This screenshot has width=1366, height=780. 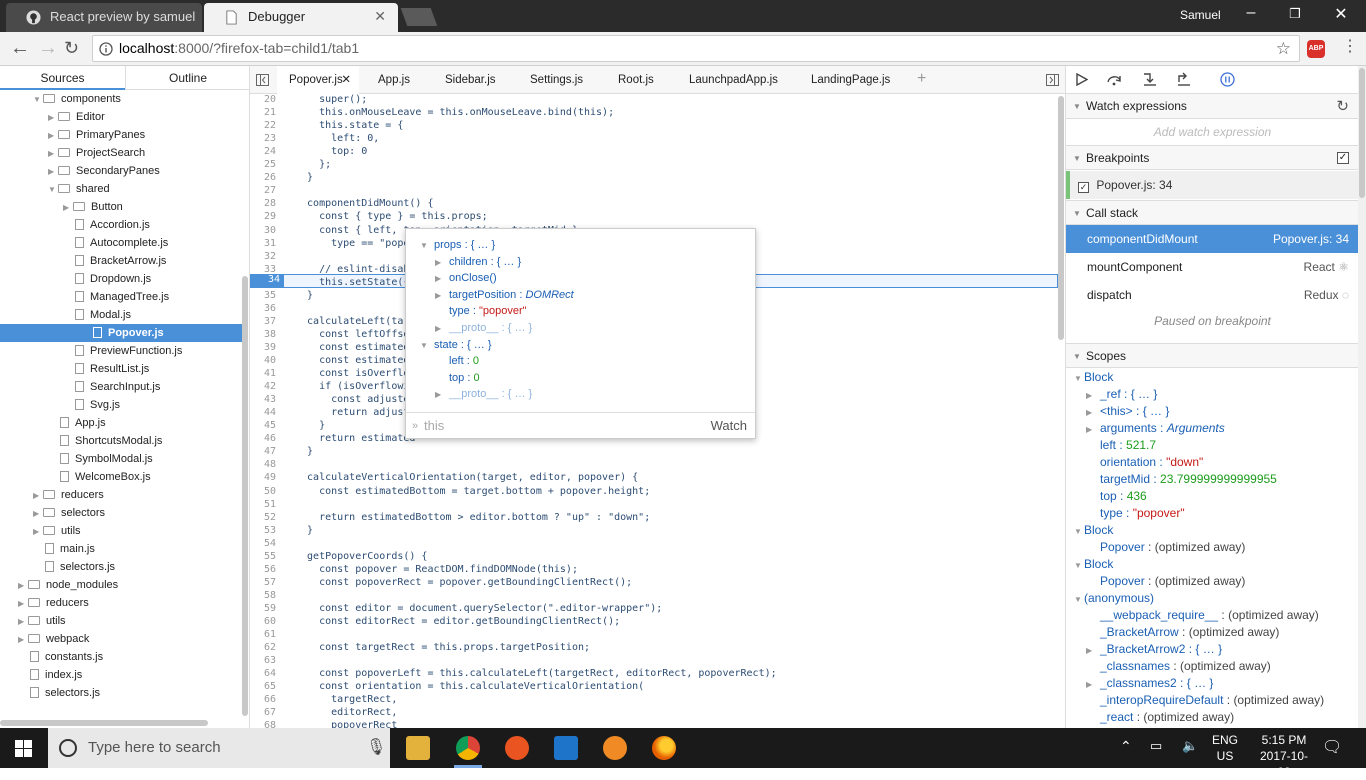 What do you see at coordinates (263, 634) in the screenshot?
I see `line-number: 61` at bounding box center [263, 634].